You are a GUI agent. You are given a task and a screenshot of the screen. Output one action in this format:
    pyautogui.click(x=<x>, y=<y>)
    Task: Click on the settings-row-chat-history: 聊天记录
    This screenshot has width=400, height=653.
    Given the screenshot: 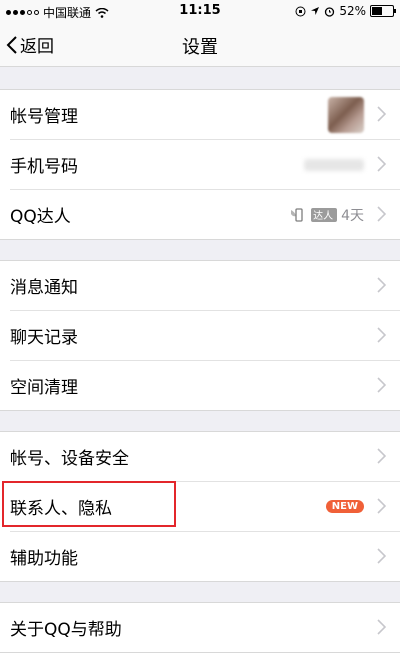 What is the action you would take?
    pyautogui.click(x=205, y=336)
    